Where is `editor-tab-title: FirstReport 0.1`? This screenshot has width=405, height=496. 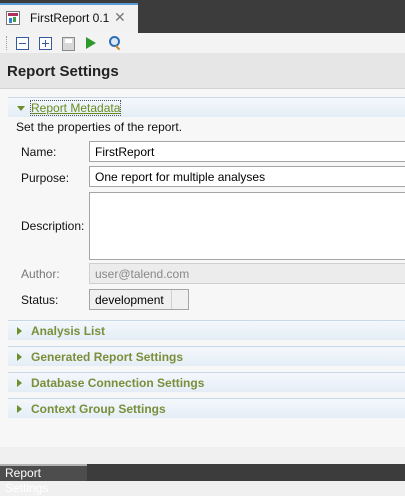
editor-tab-title: FirstReport 0.1 is located at coordinates (70, 18).